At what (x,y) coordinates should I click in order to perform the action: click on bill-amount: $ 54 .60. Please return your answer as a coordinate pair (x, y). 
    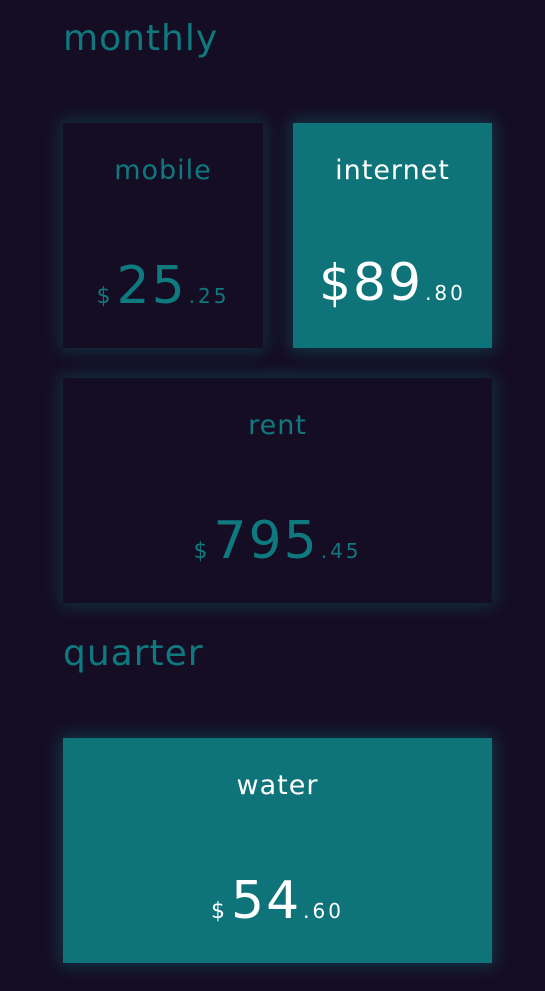
    Looking at the image, I should click on (277, 901).